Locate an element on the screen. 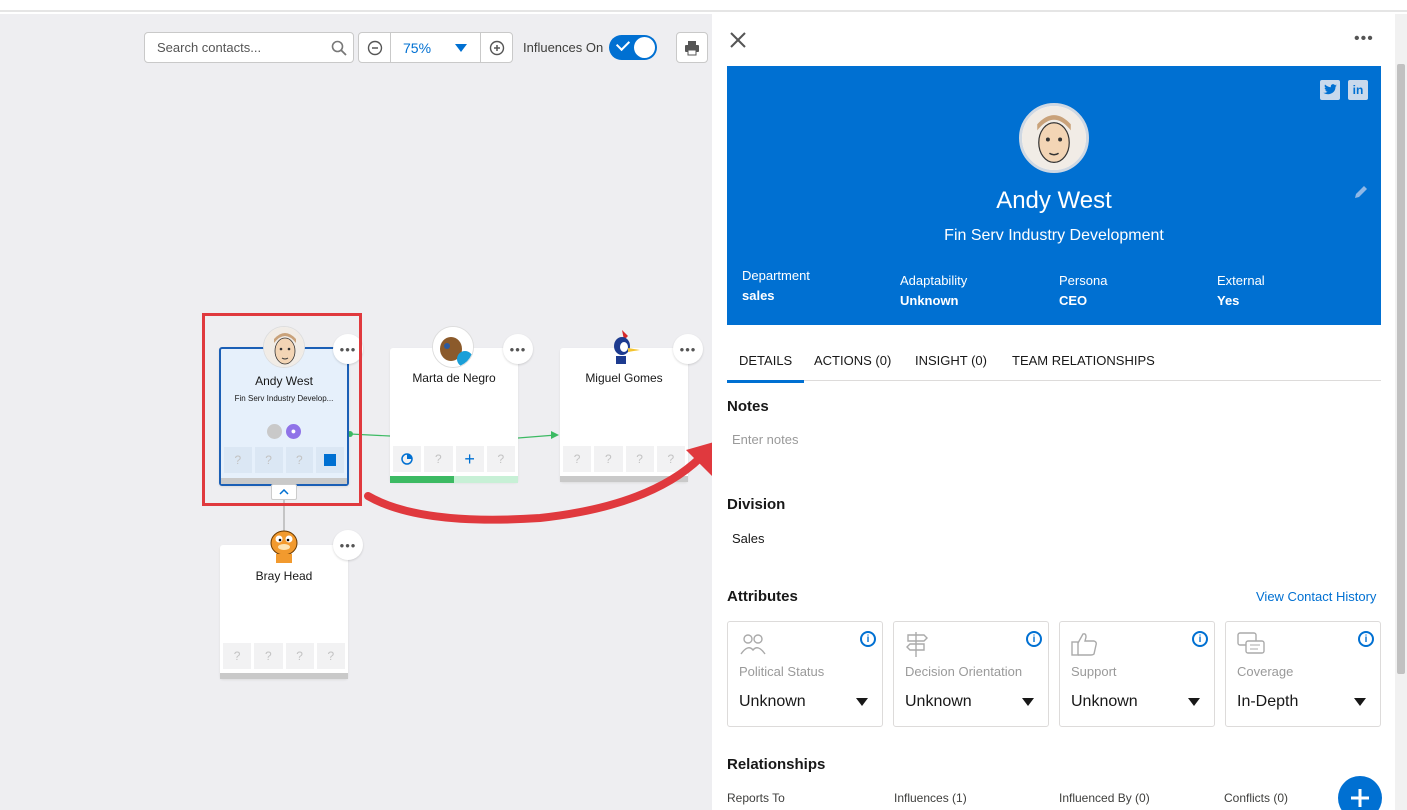  browser-top-strip is located at coordinates (703, 6).